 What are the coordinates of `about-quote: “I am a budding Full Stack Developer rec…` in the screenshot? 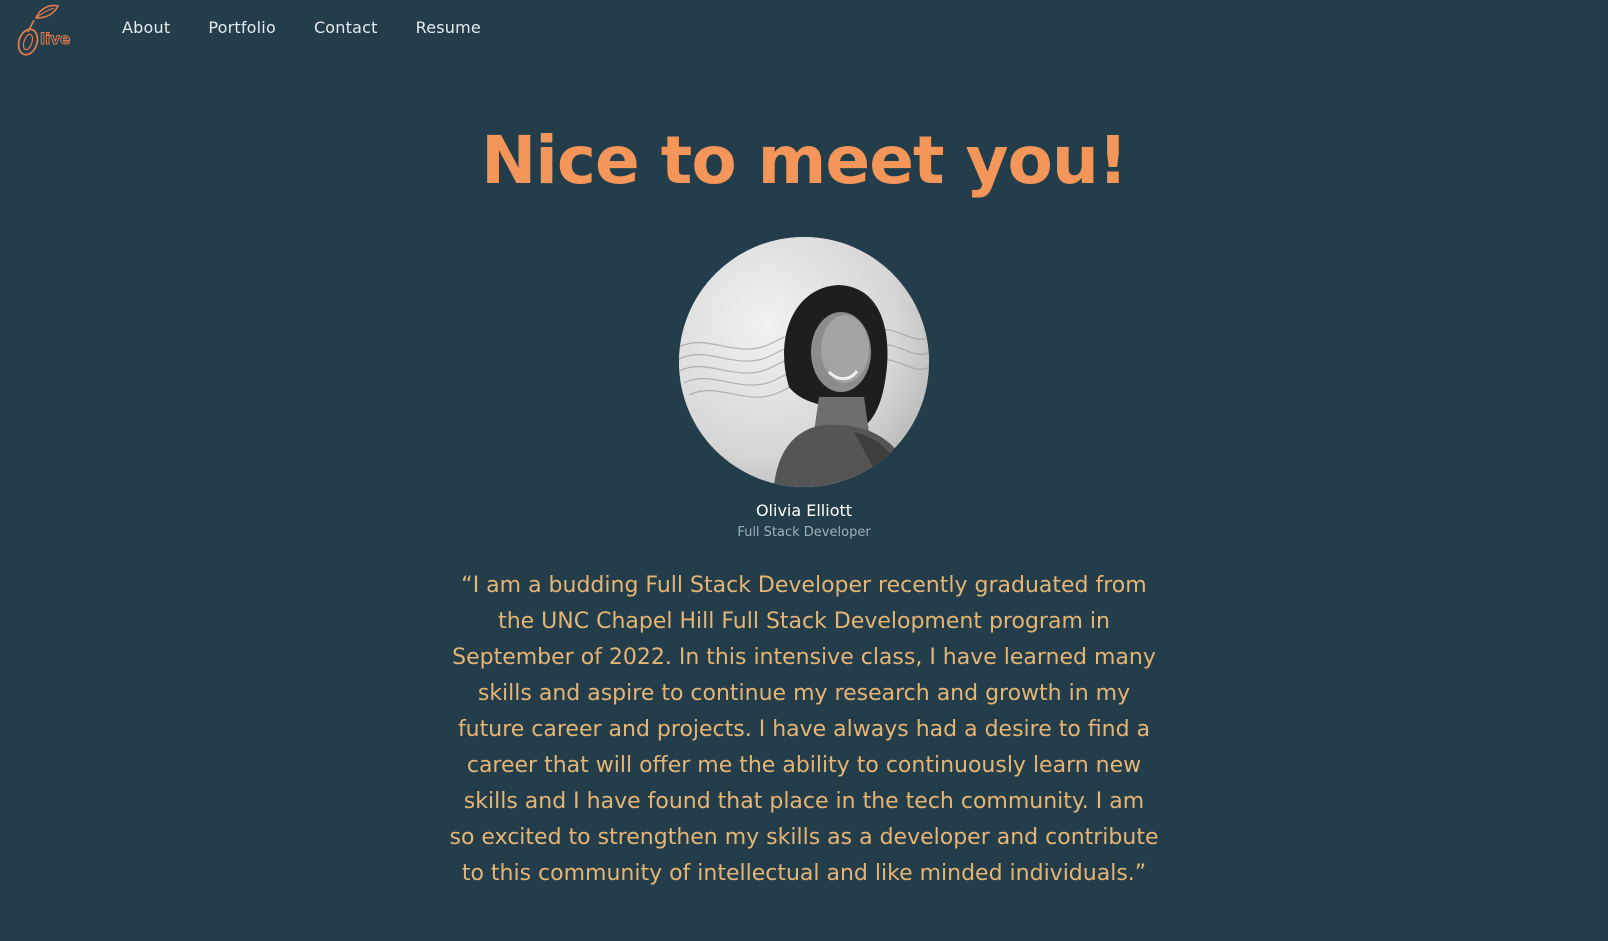 It's located at (804, 729).